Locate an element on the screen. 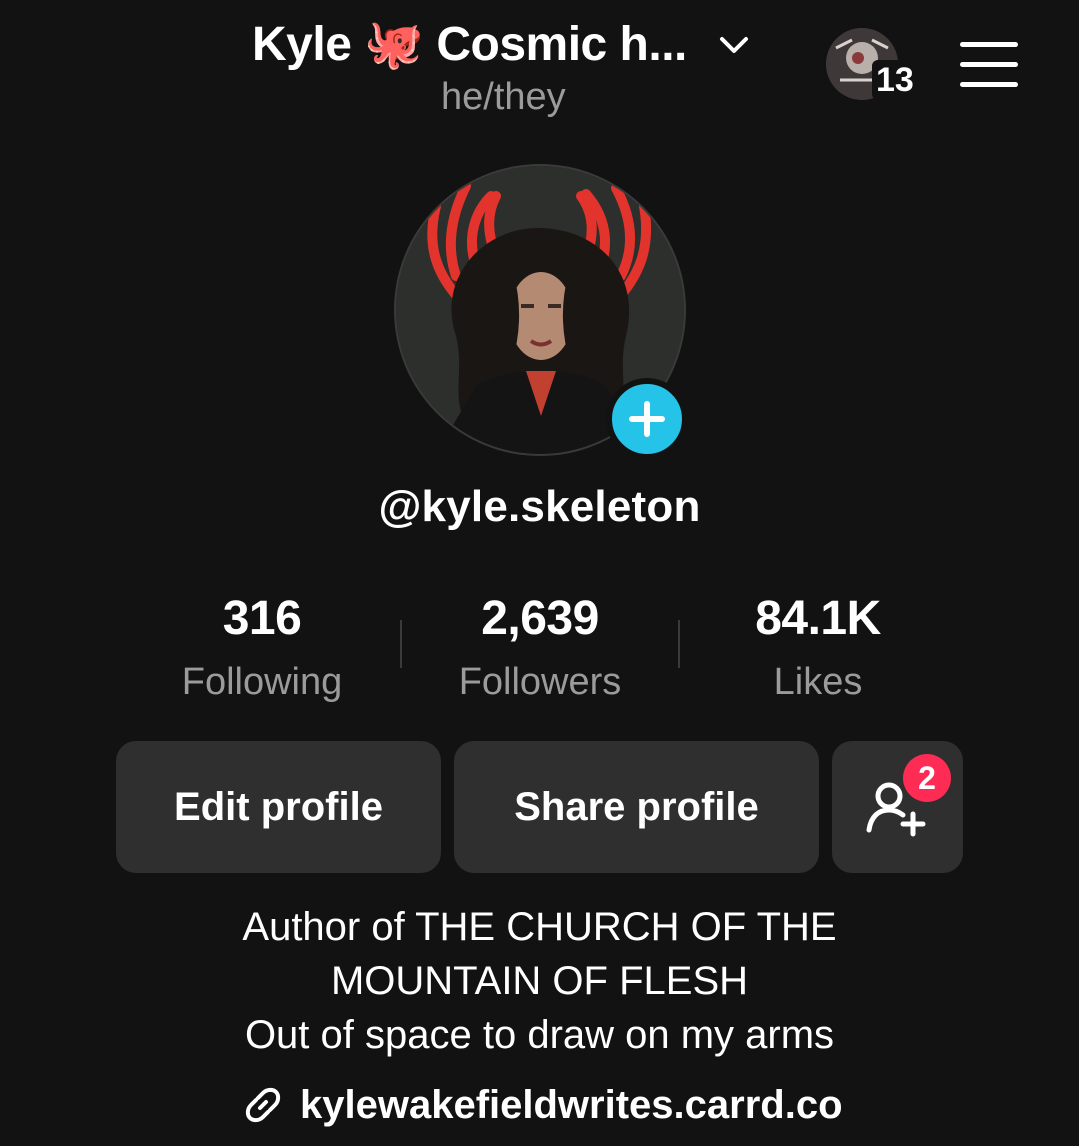  profile-link-url: kylewakefieldwrites.carrd.co is located at coordinates (571, 1104).